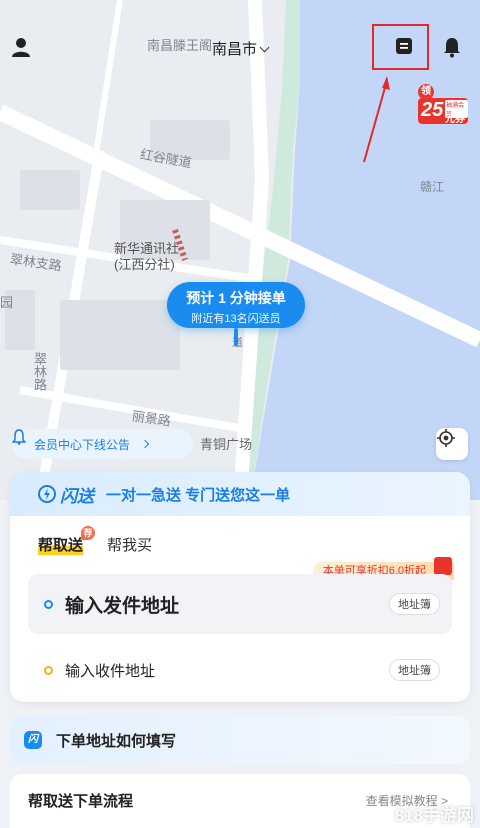 The width and height of the screenshot is (480, 828). Describe the element at coordinates (81, 801) in the screenshot. I see `order-flow-title: 帮取送下单流程` at that location.